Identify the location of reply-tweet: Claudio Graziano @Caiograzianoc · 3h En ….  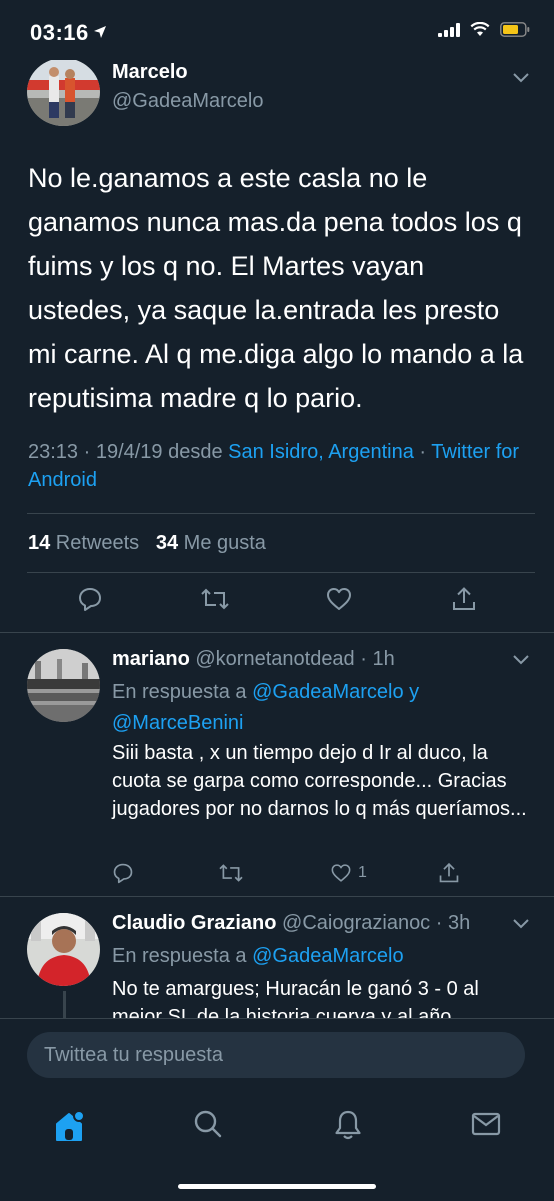
(277, 957).